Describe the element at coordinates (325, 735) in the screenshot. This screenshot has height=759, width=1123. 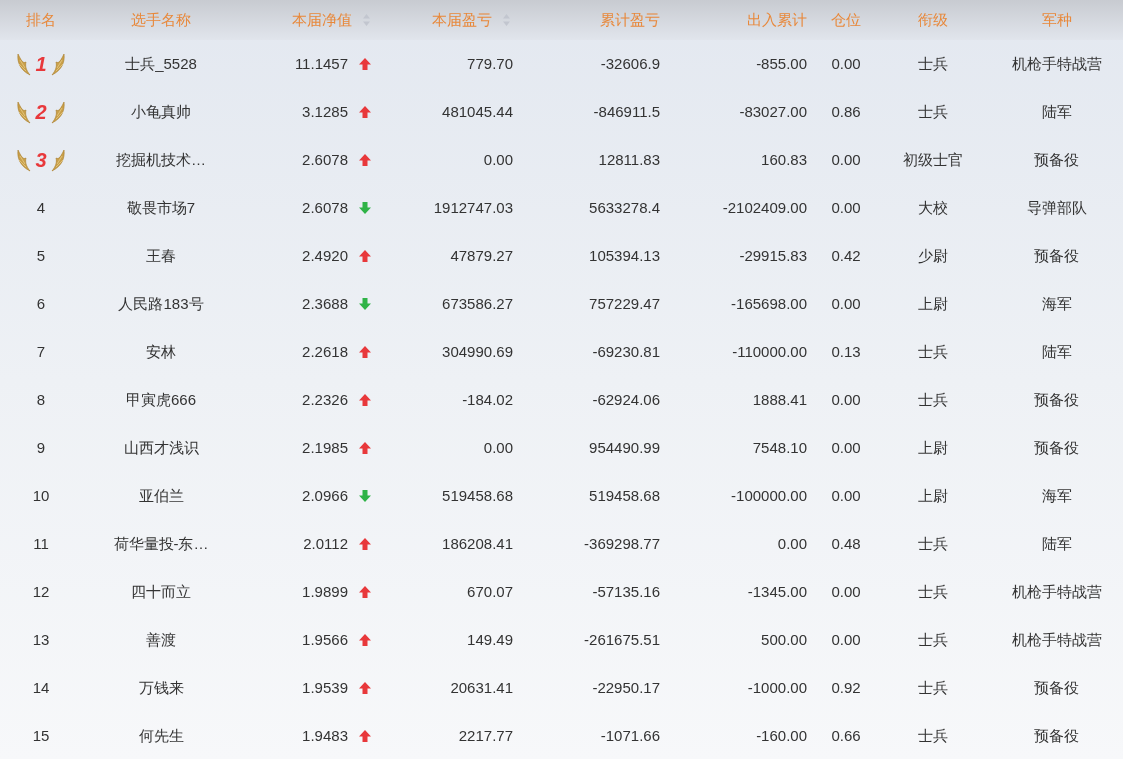
I see `table-cell-text: 1.9483` at that location.